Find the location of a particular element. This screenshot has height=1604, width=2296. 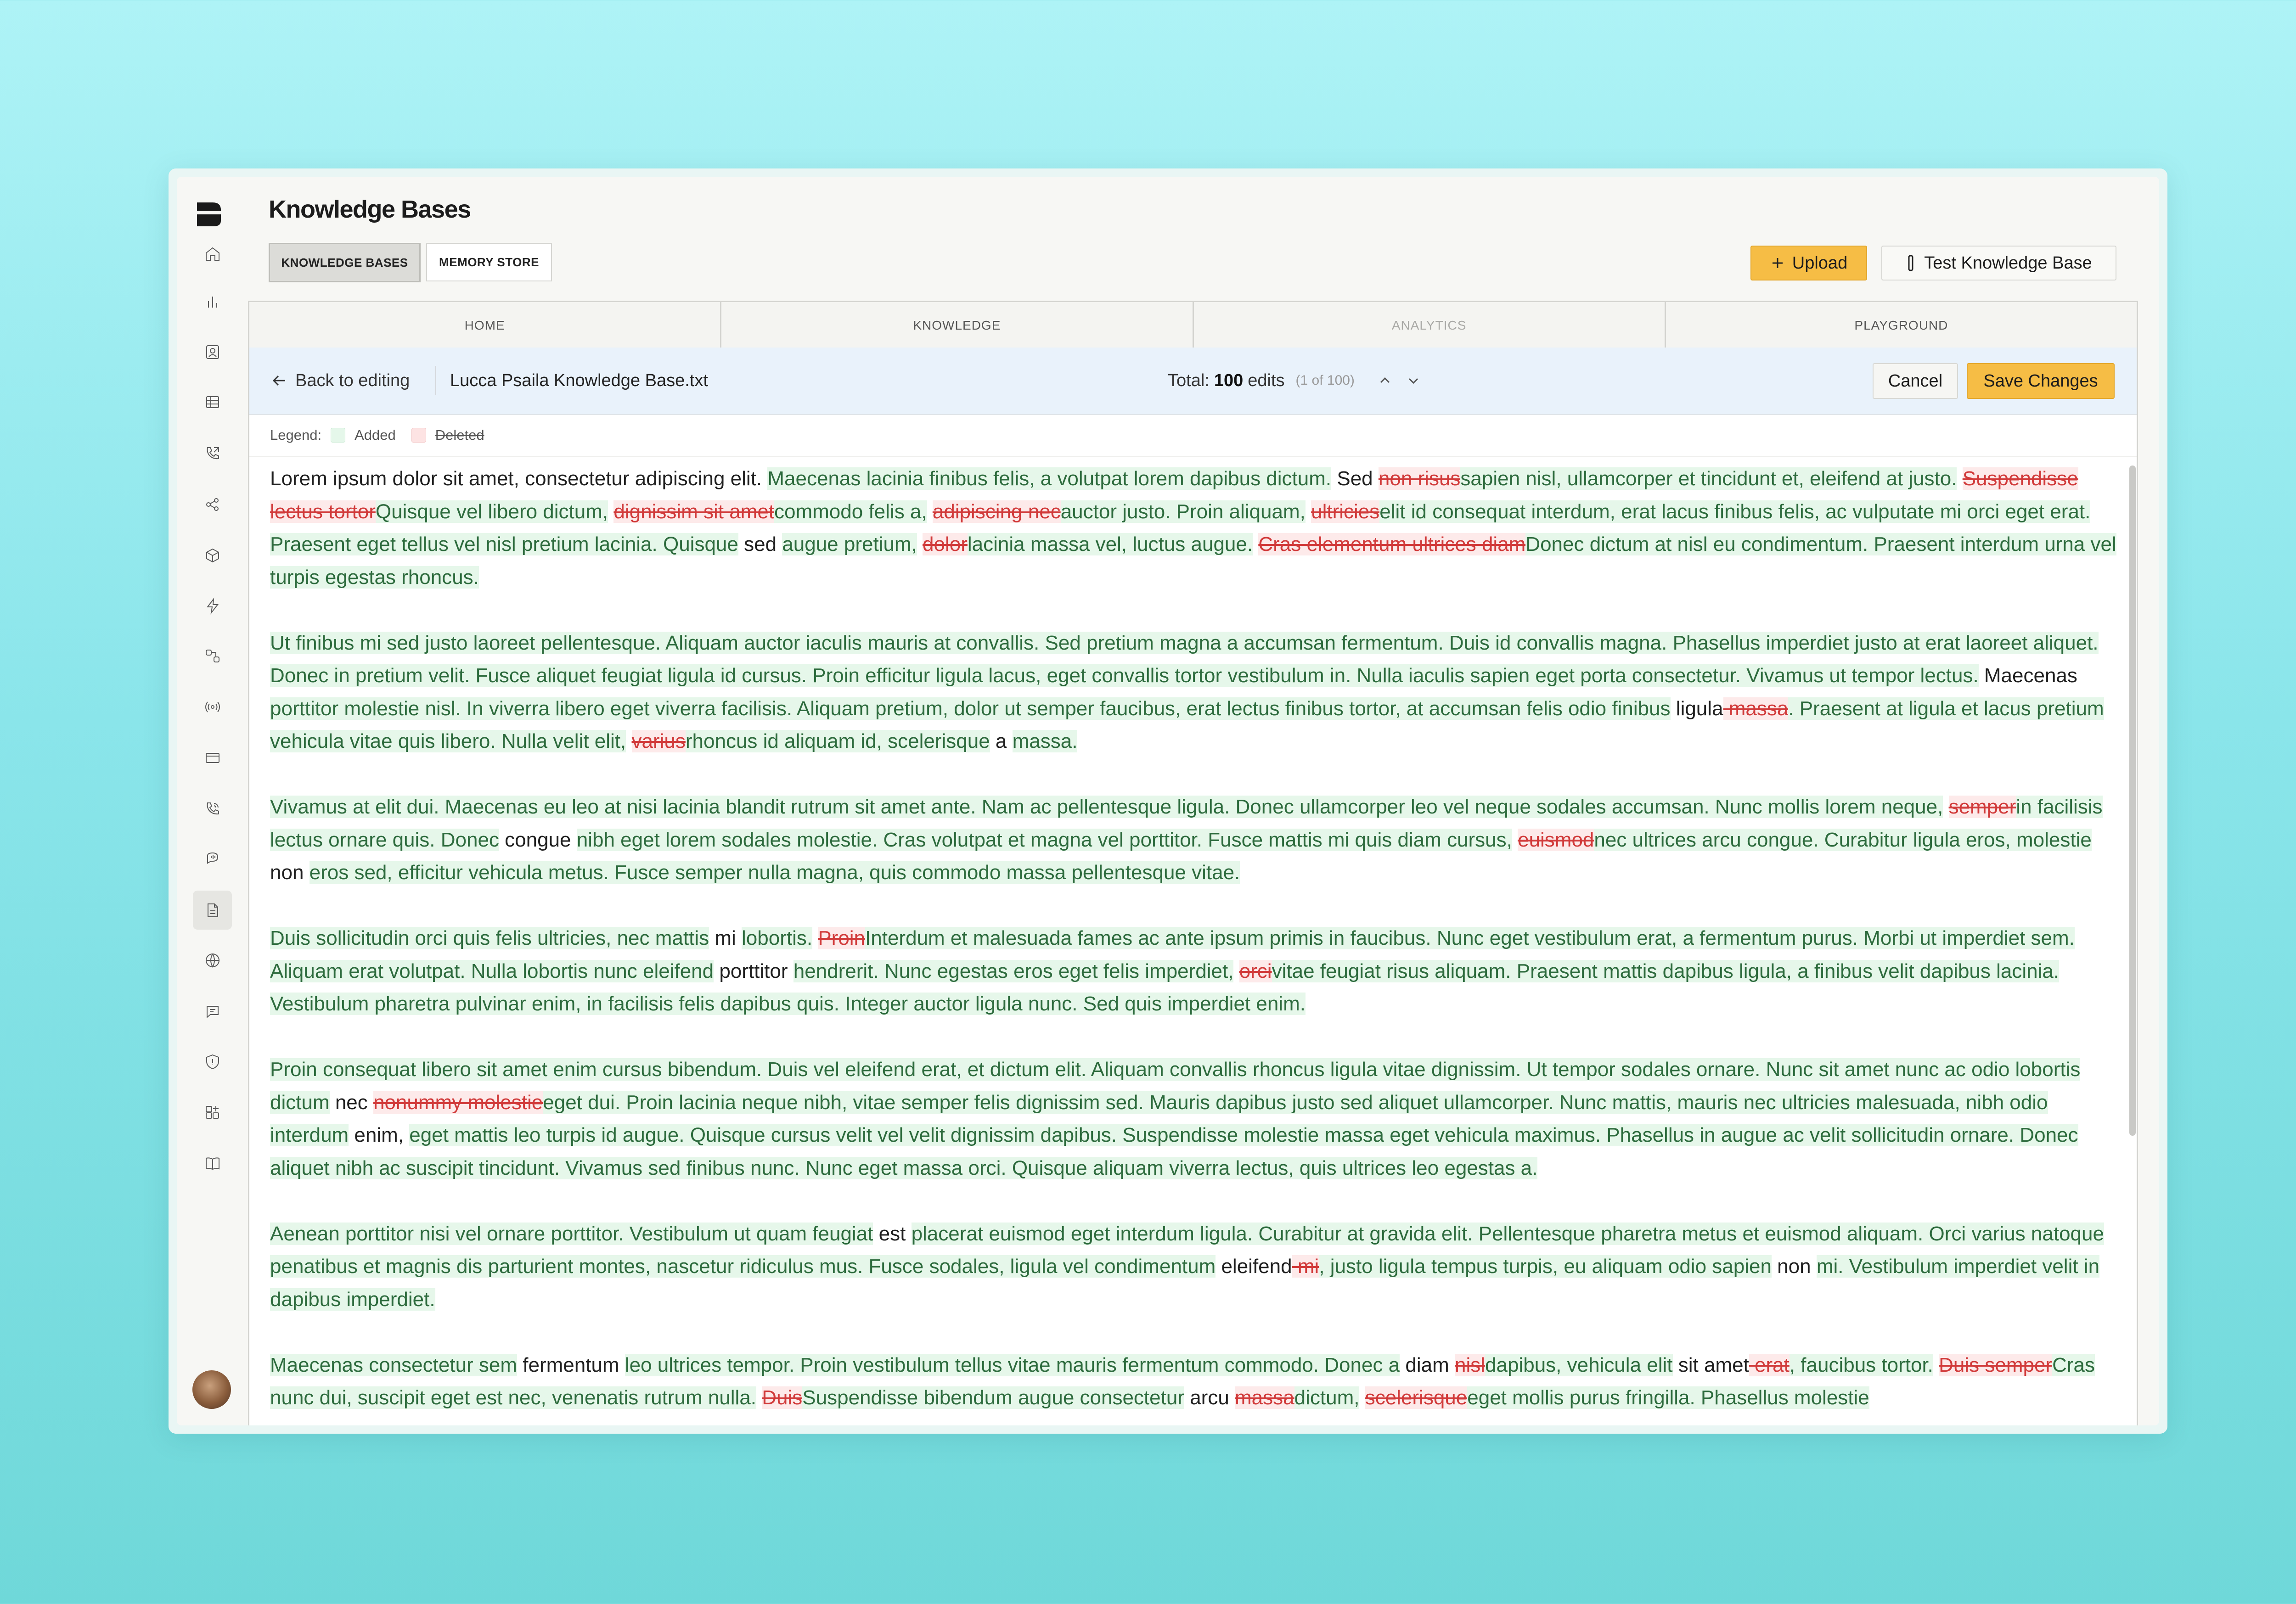

added-swatch is located at coordinates (338, 435).